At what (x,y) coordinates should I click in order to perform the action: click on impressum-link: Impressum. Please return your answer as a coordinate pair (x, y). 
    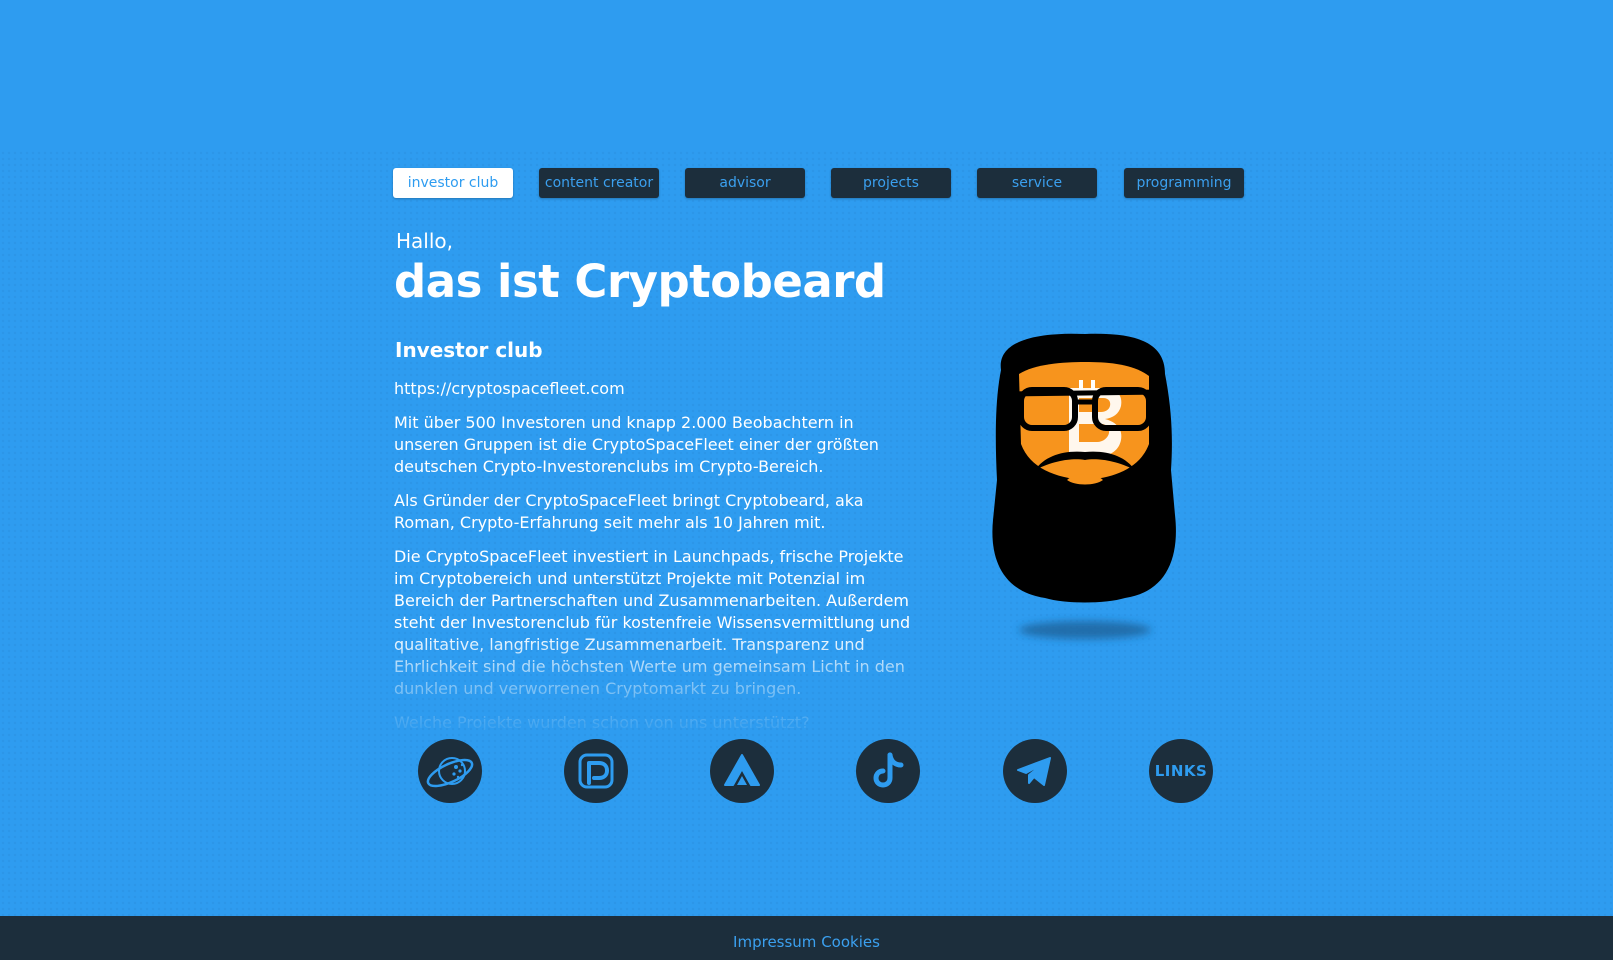
    Looking at the image, I should click on (774, 942).